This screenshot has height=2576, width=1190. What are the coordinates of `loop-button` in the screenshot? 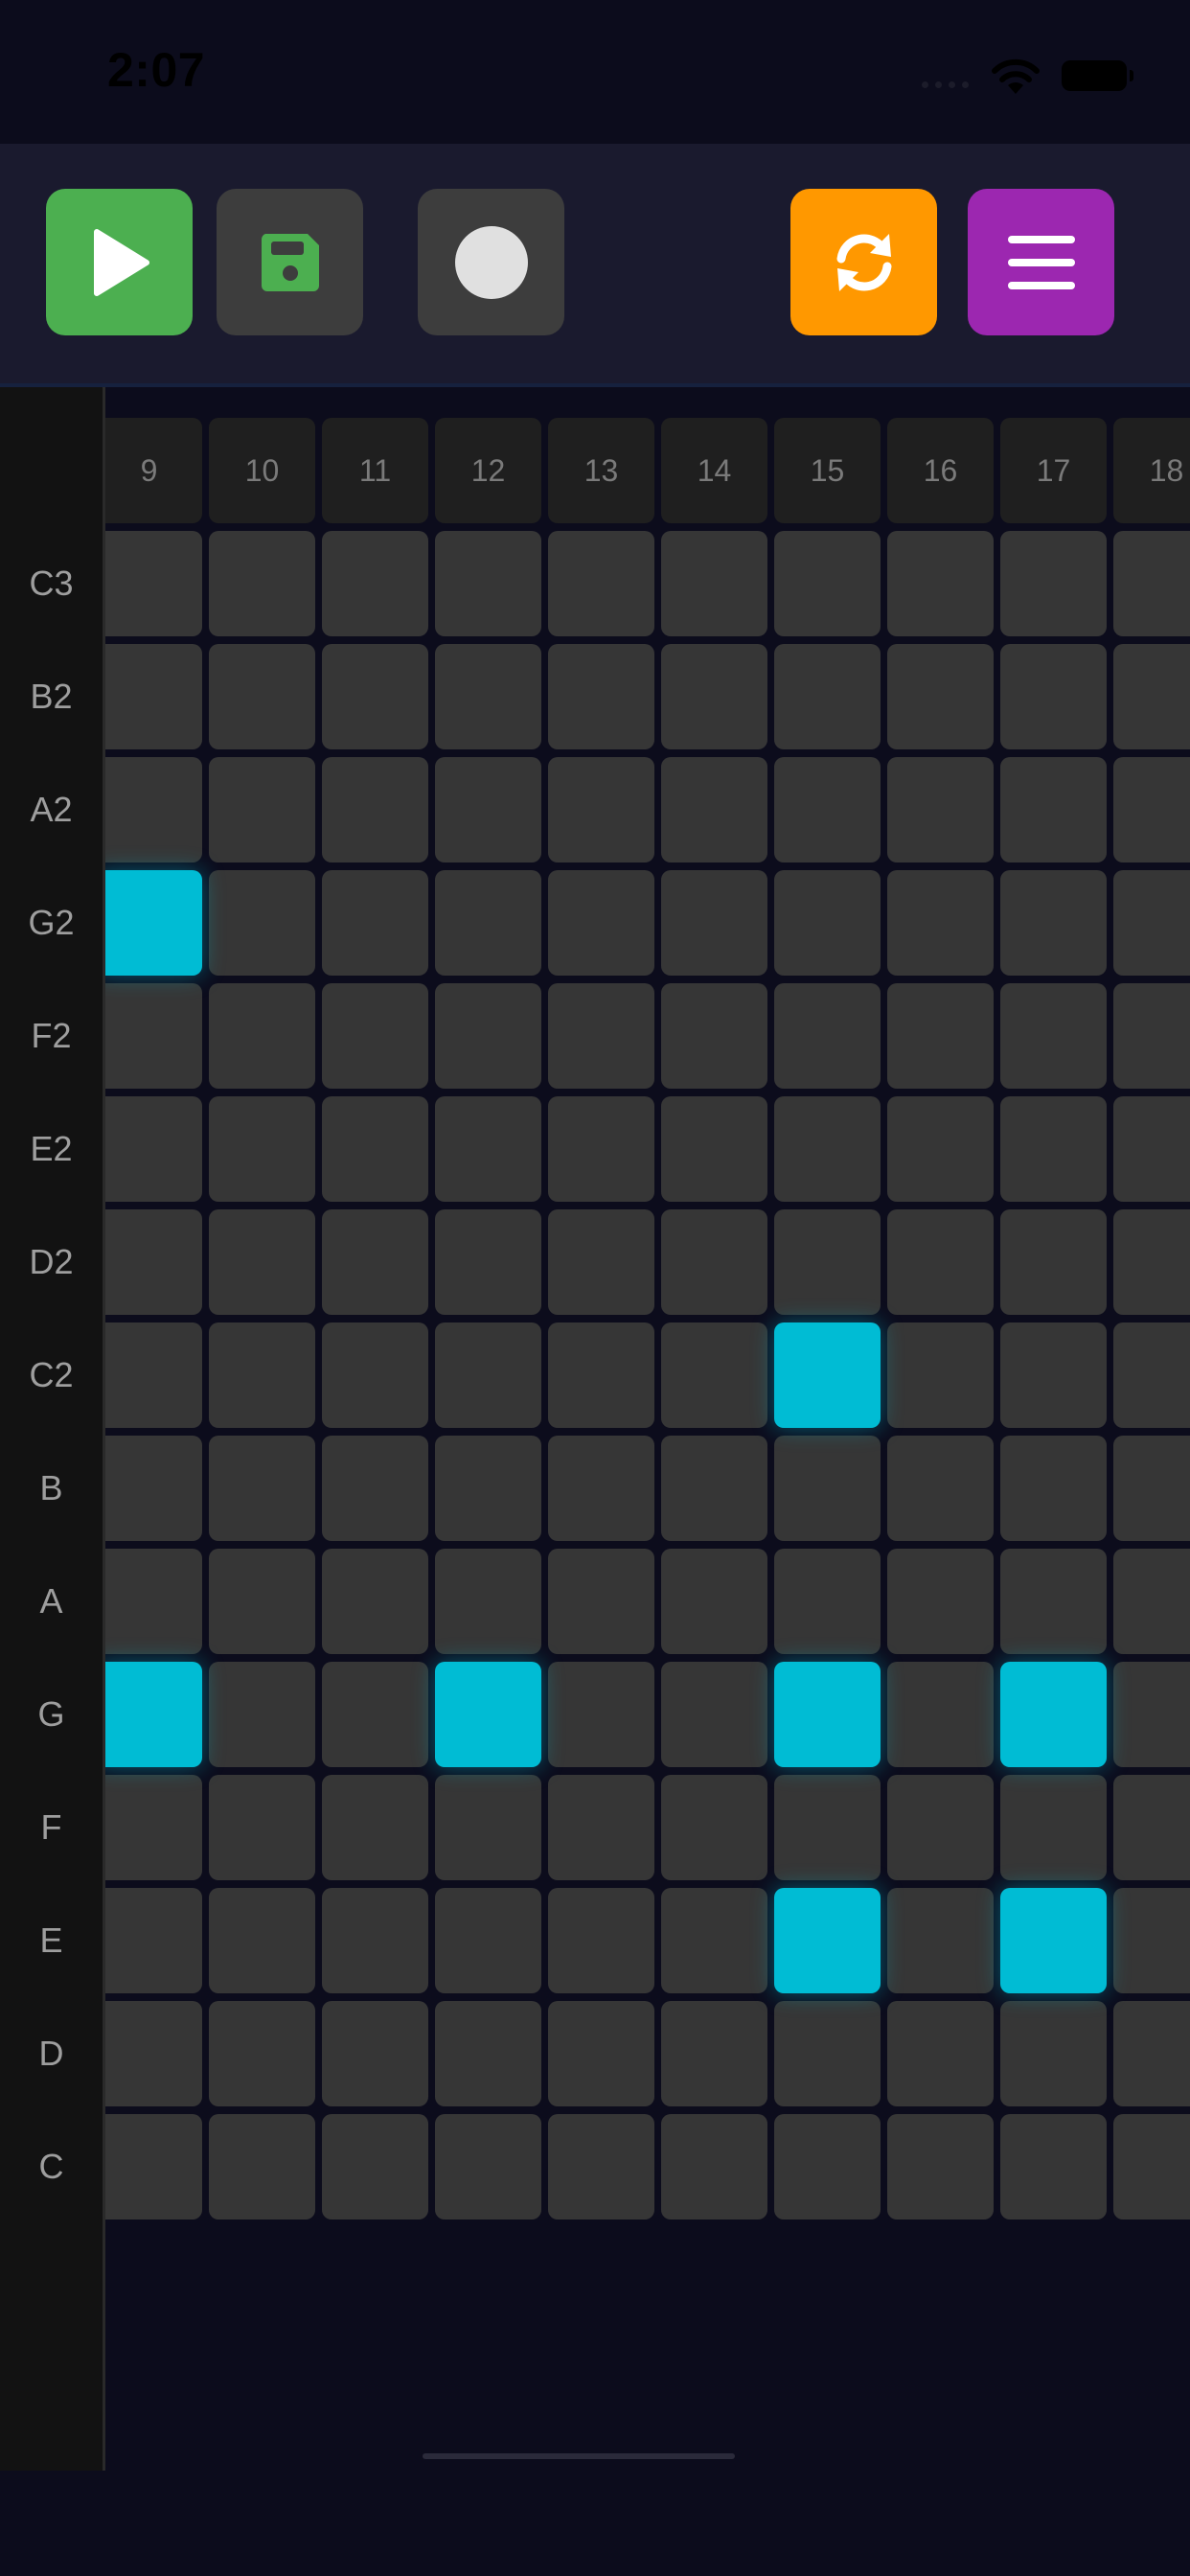 It's located at (864, 262).